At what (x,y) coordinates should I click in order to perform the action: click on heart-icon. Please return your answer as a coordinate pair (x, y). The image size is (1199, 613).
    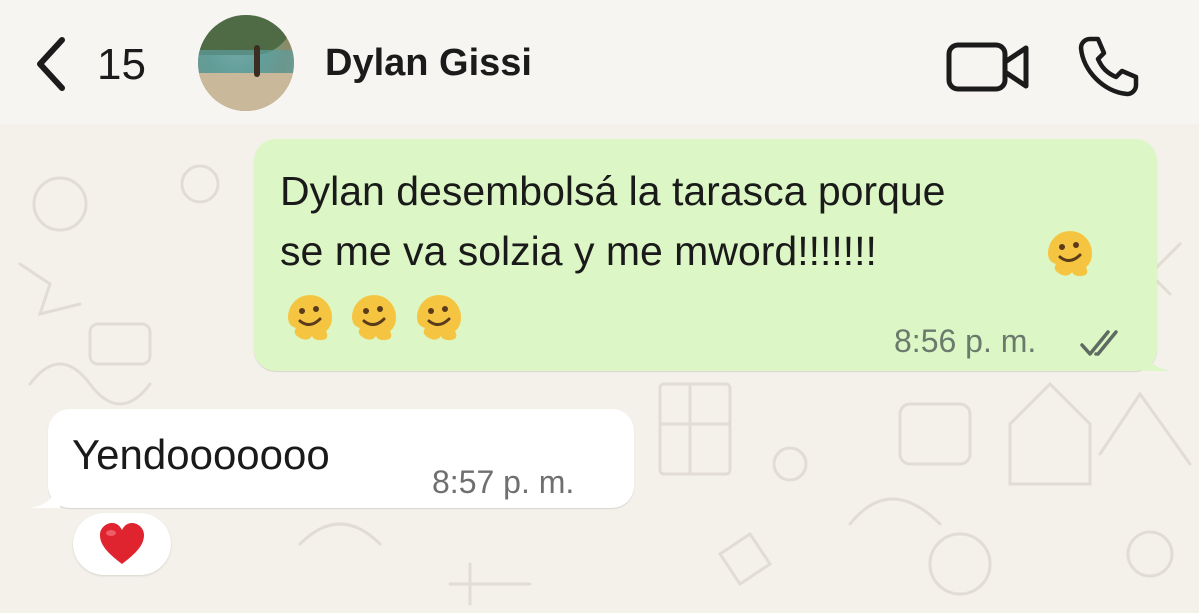
    Looking at the image, I should click on (122, 543).